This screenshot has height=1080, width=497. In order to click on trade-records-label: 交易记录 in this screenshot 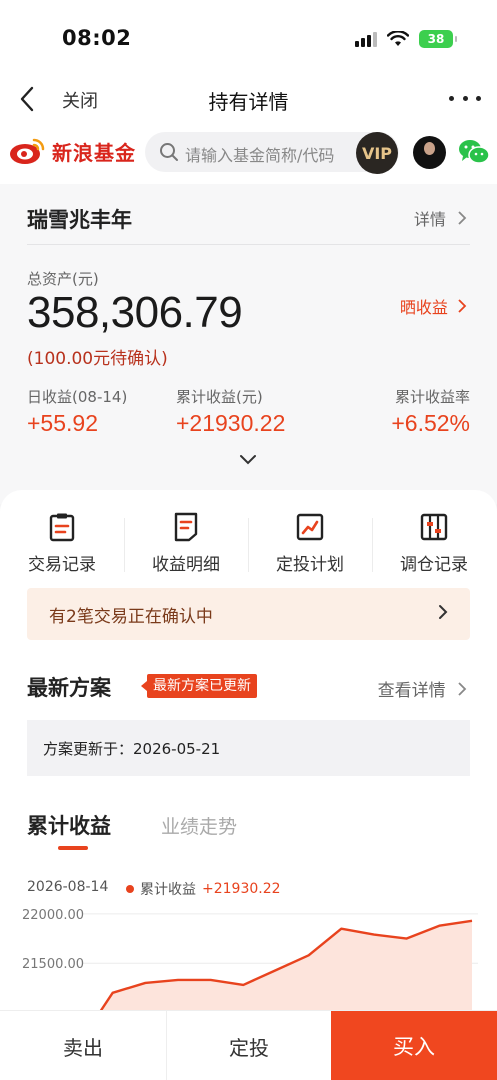, I will do `click(62, 565)`.